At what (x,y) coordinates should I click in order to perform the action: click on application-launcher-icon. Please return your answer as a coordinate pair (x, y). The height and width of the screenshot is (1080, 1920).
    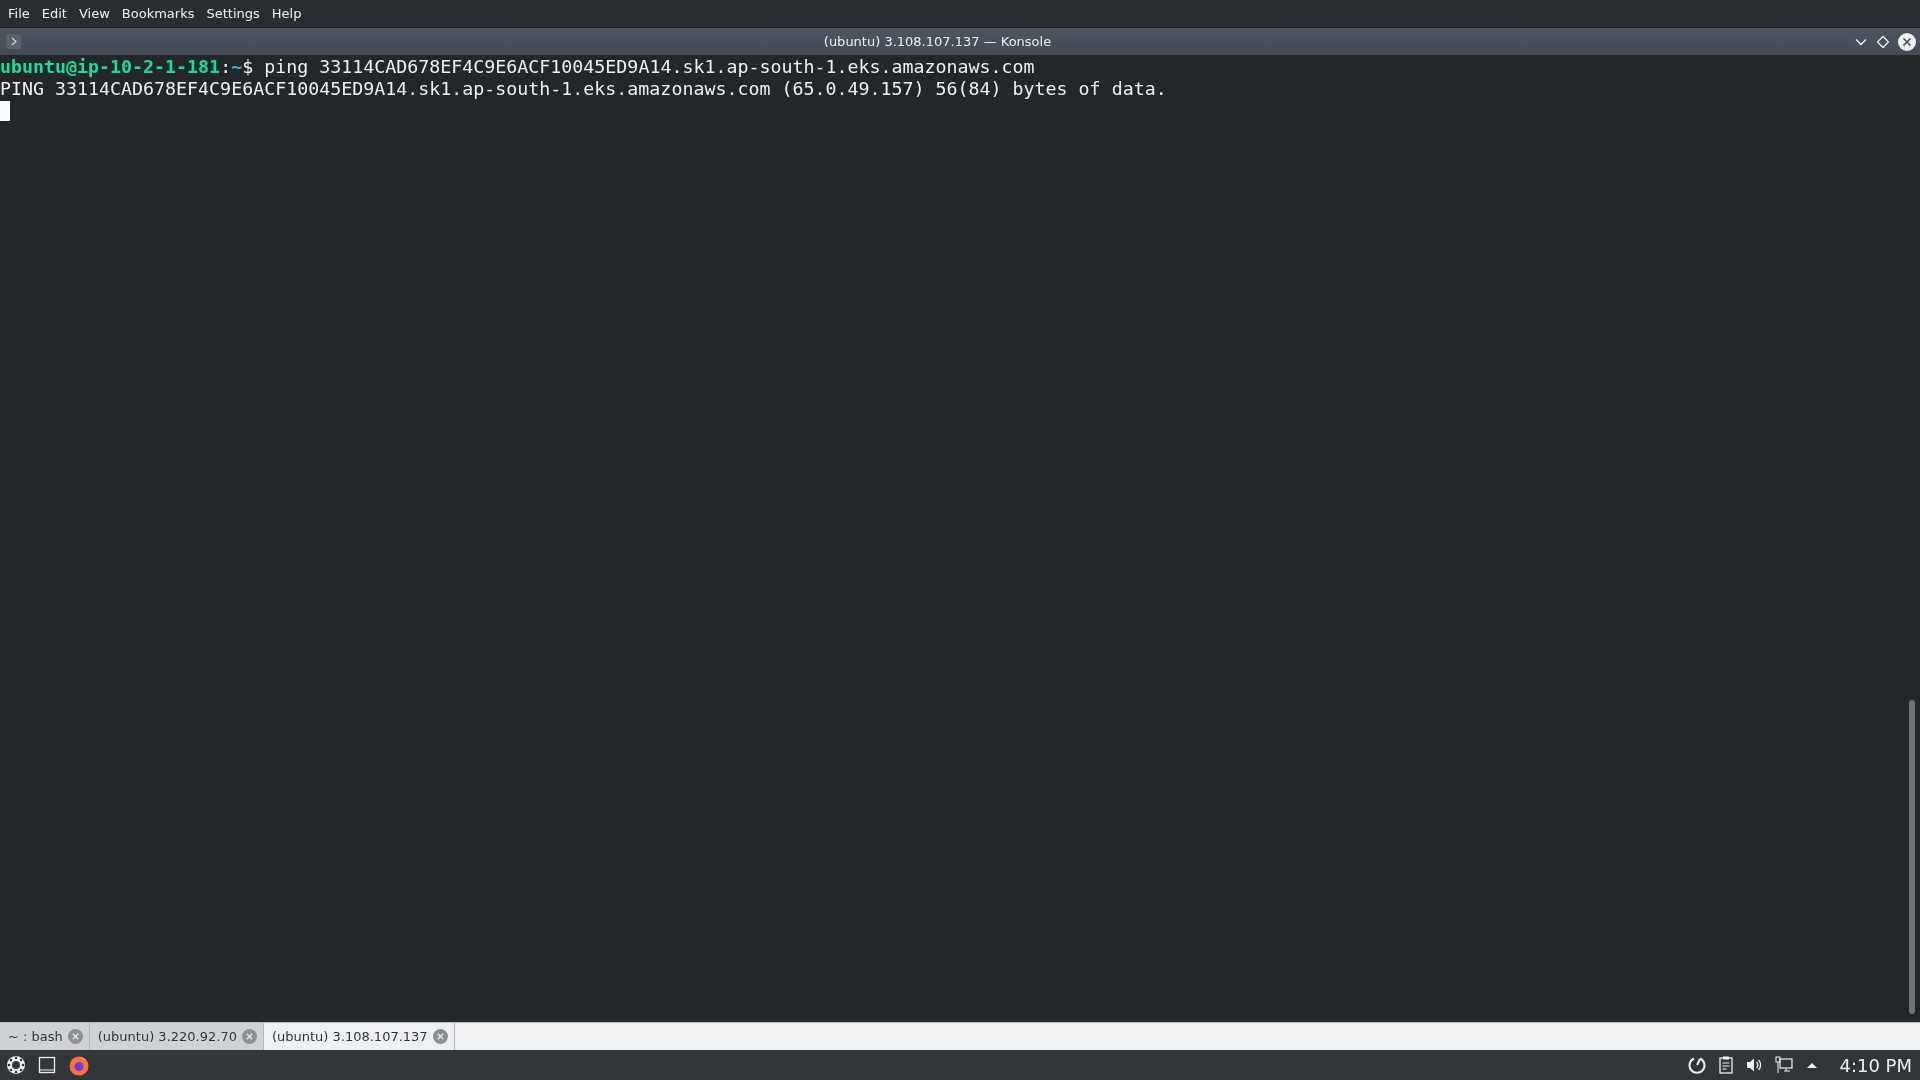
    Looking at the image, I should click on (16, 1065).